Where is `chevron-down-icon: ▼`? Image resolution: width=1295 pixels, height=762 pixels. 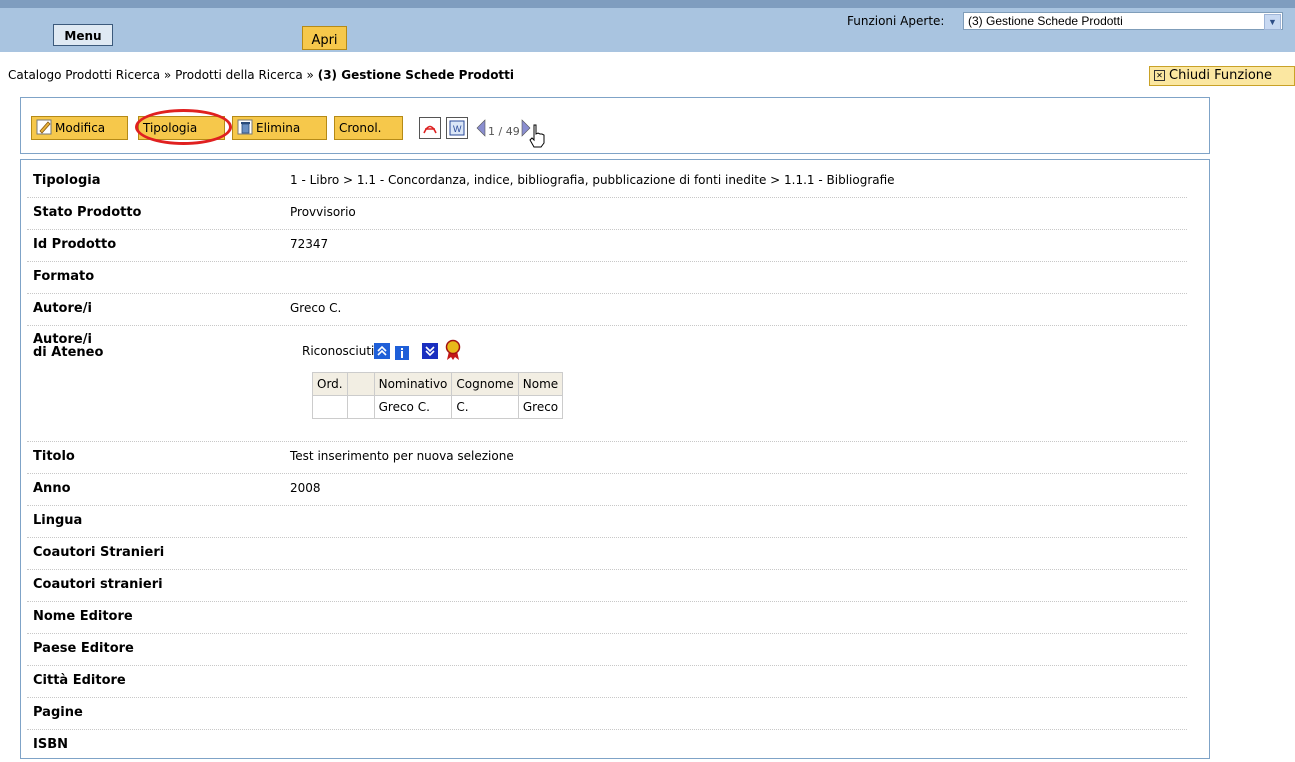
chevron-down-icon: ▼ is located at coordinates (1272, 22).